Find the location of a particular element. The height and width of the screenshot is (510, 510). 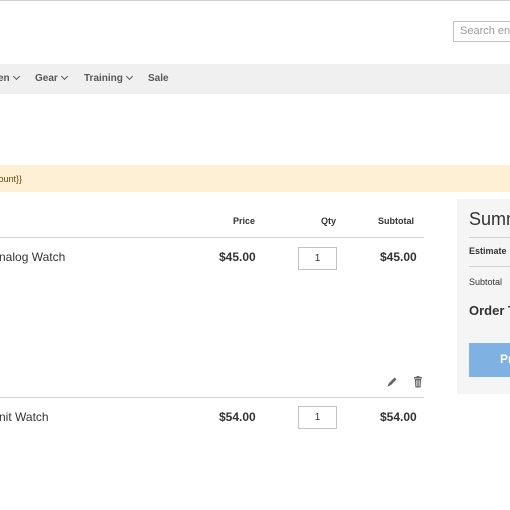

nav-item-sale: Sale is located at coordinates (158, 78).